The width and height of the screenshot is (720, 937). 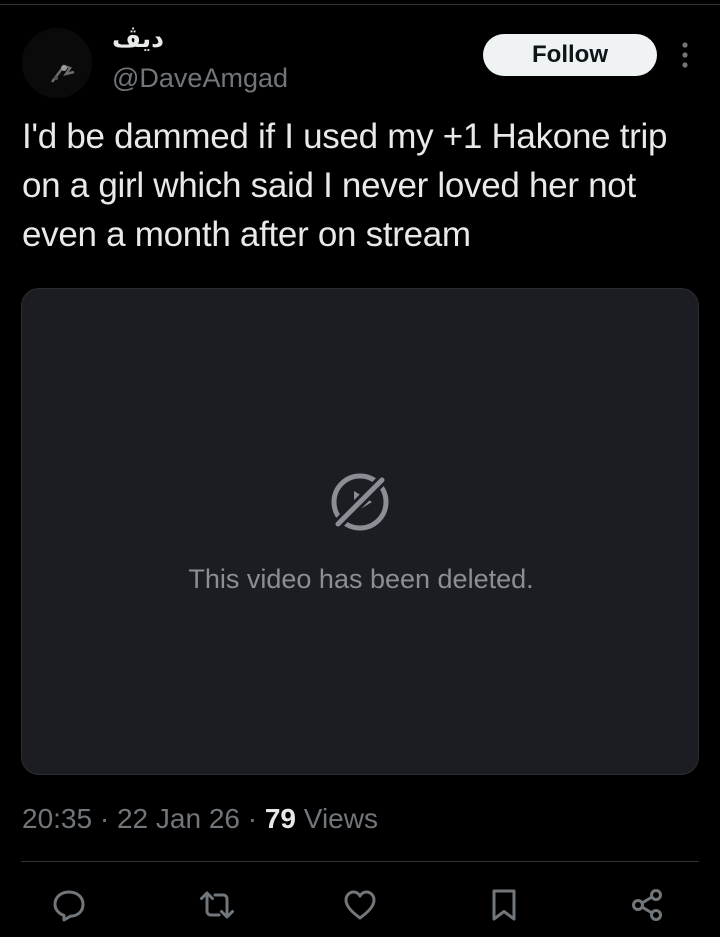 What do you see at coordinates (217, 905) in the screenshot?
I see `retweet-icon` at bounding box center [217, 905].